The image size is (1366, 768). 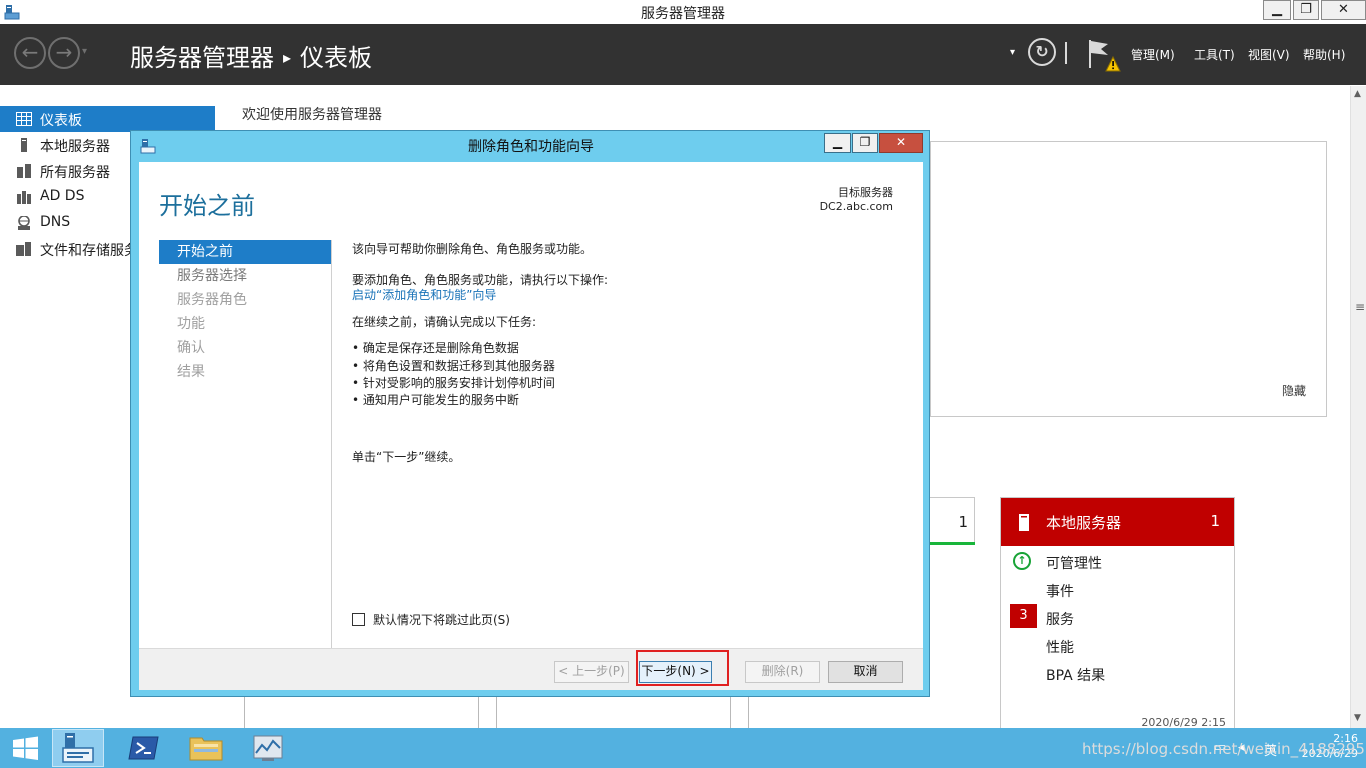 I want to click on performance-monitor-icon, so click(x=268, y=748).